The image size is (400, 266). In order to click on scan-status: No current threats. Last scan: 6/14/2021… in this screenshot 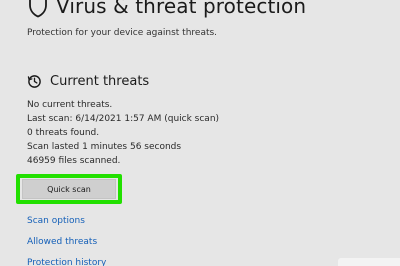, I will do `click(123, 133)`.